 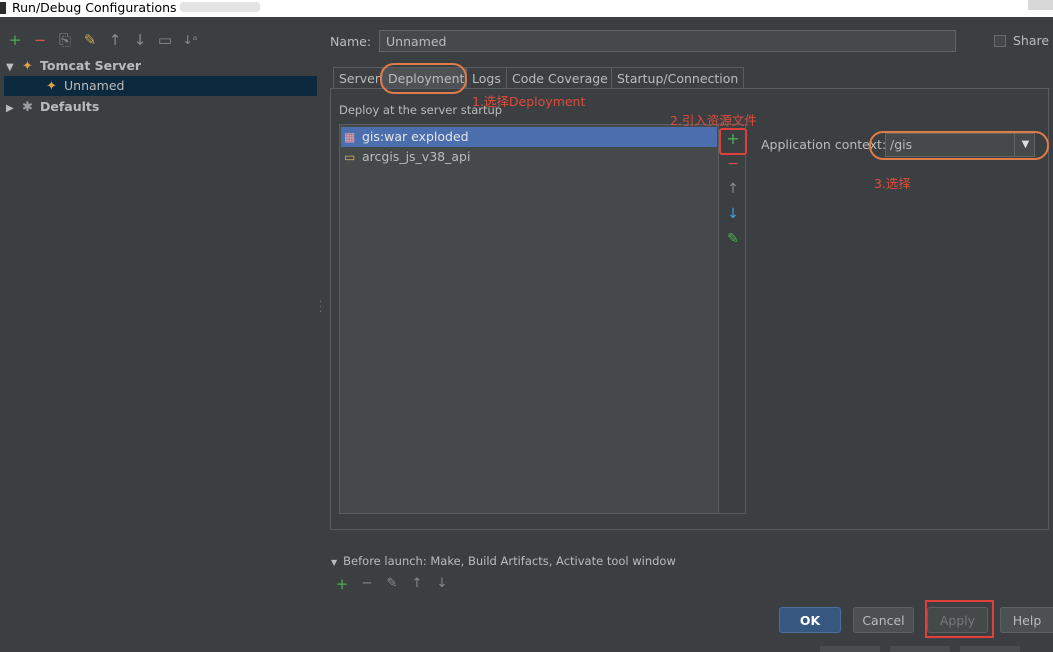 I want to click on list-item: ▭ arcgis_js_v38_api, so click(x=529, y=157).